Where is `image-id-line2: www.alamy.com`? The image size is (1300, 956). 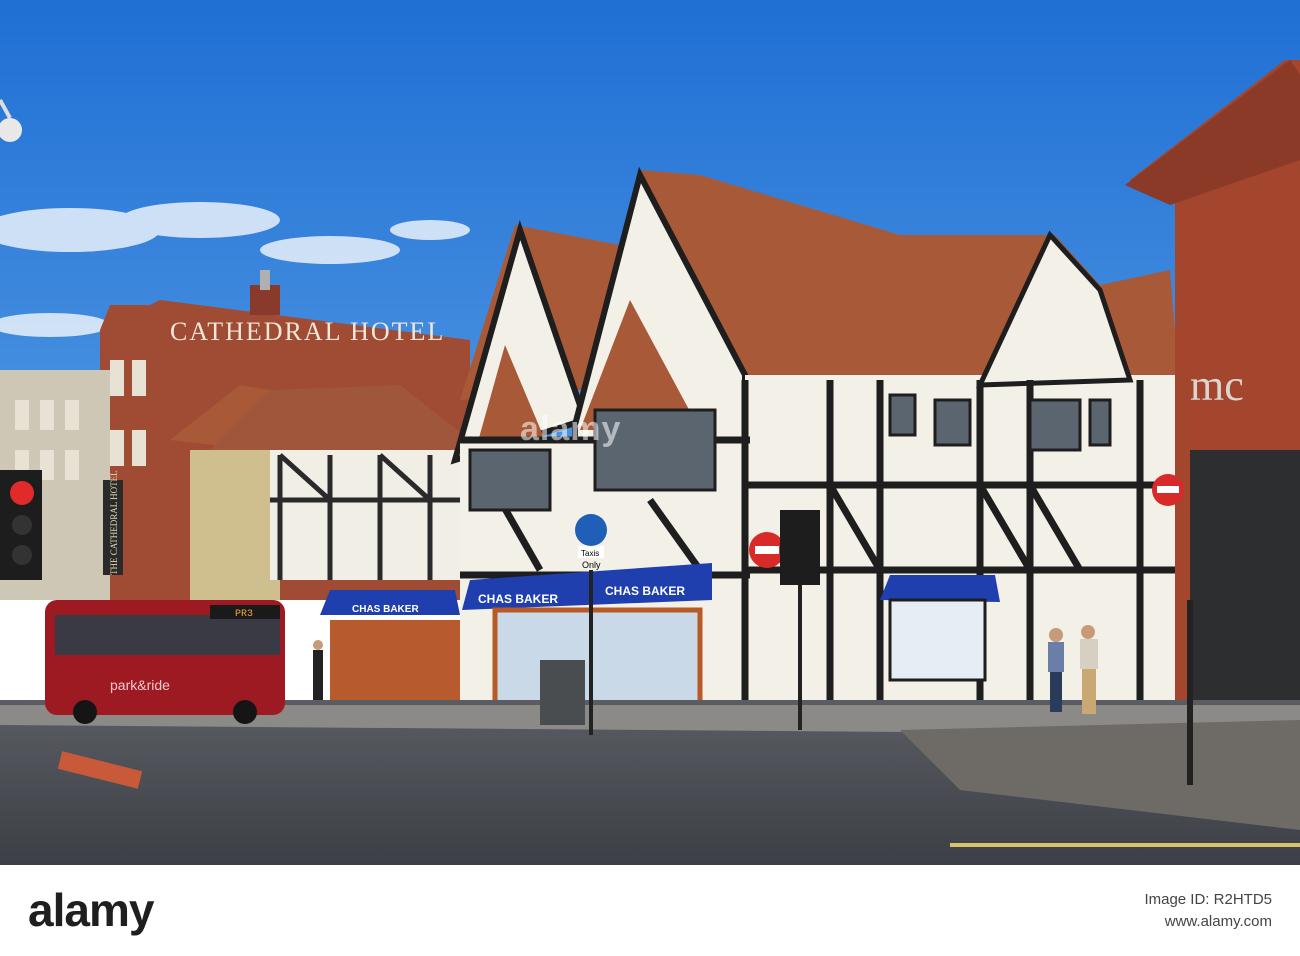 image-id-line2: www.alamy.com is located at coordinates (1218, 921).